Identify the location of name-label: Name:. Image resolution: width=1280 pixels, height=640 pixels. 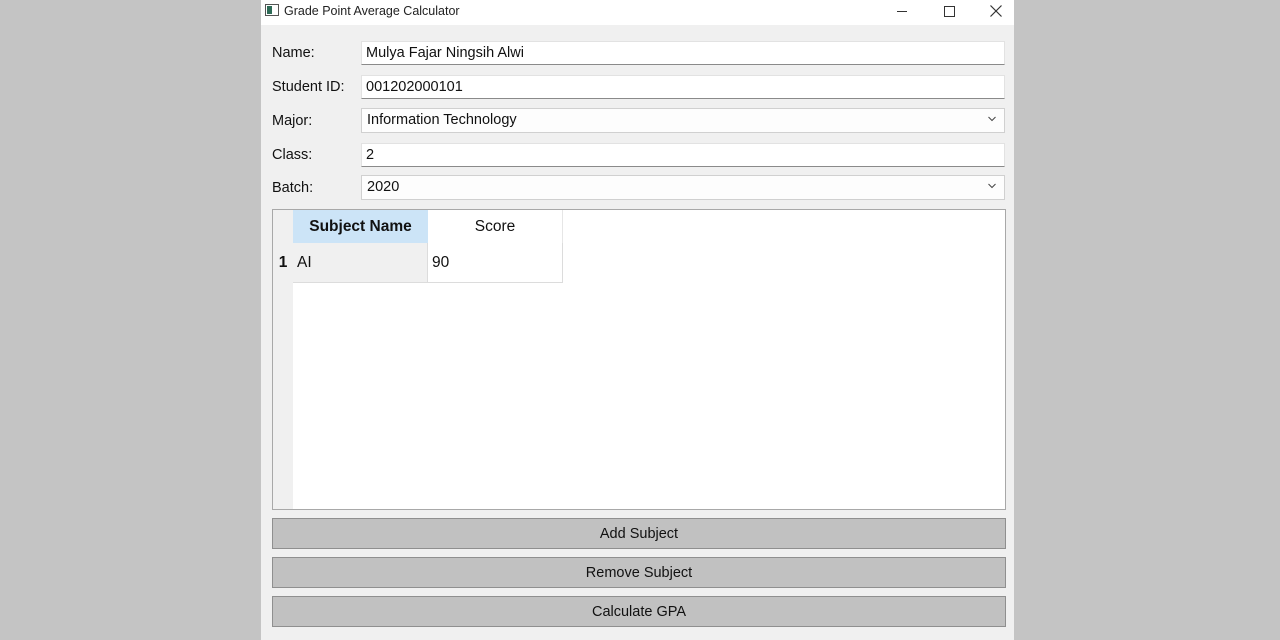
(293, 53).